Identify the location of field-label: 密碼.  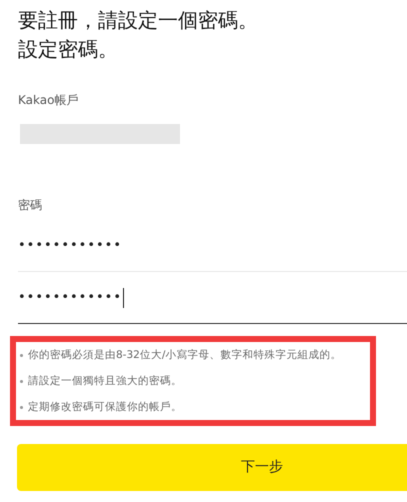
(30, 205).